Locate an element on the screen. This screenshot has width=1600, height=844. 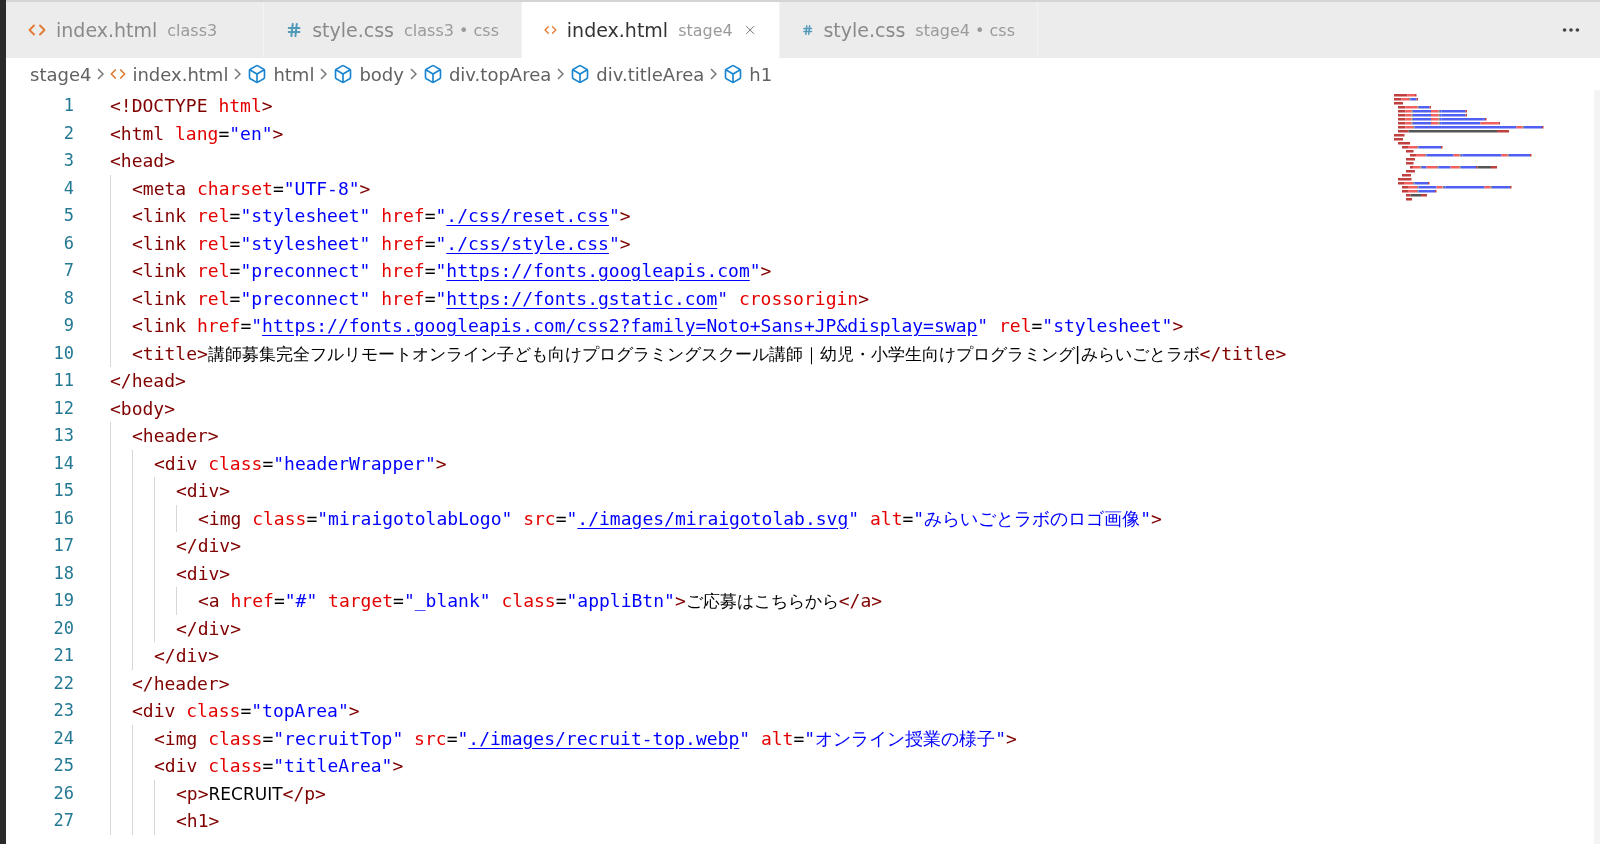
line-number: 1 is located at coordinates (68, 105).